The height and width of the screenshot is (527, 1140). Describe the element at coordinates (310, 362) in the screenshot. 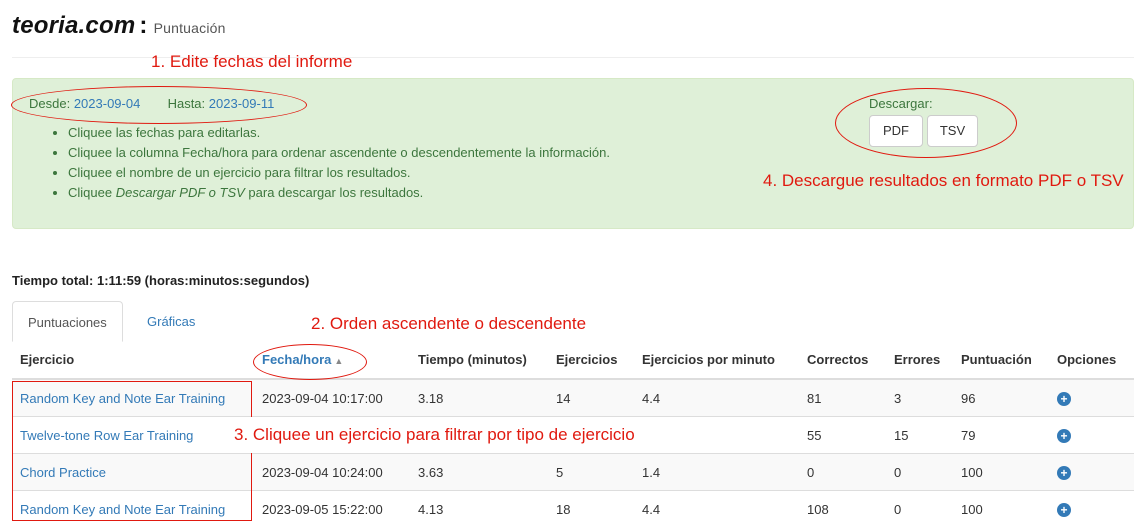

I see `annotation-circle-sort` at that location.